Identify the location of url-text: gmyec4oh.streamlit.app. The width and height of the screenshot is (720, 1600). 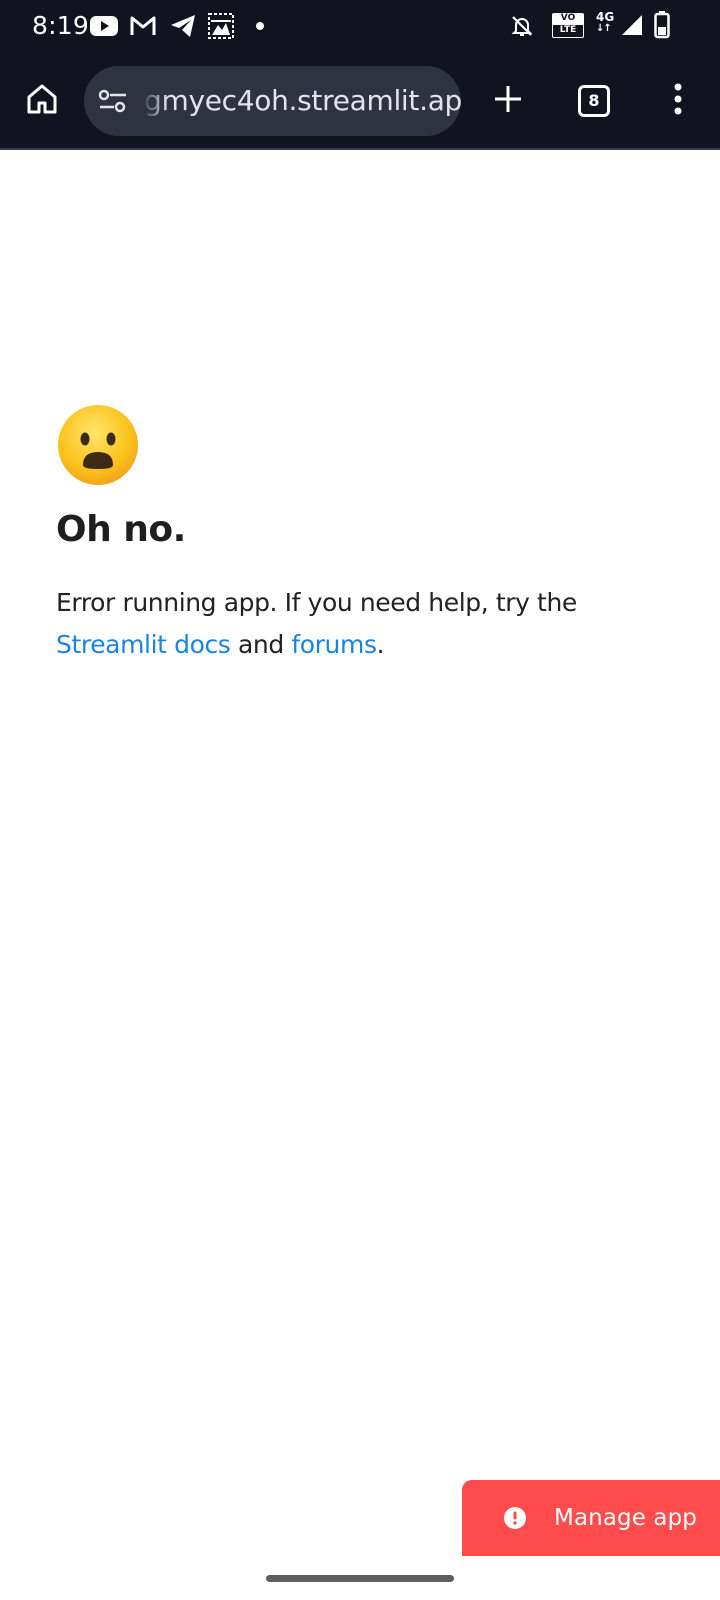
(302, 101).